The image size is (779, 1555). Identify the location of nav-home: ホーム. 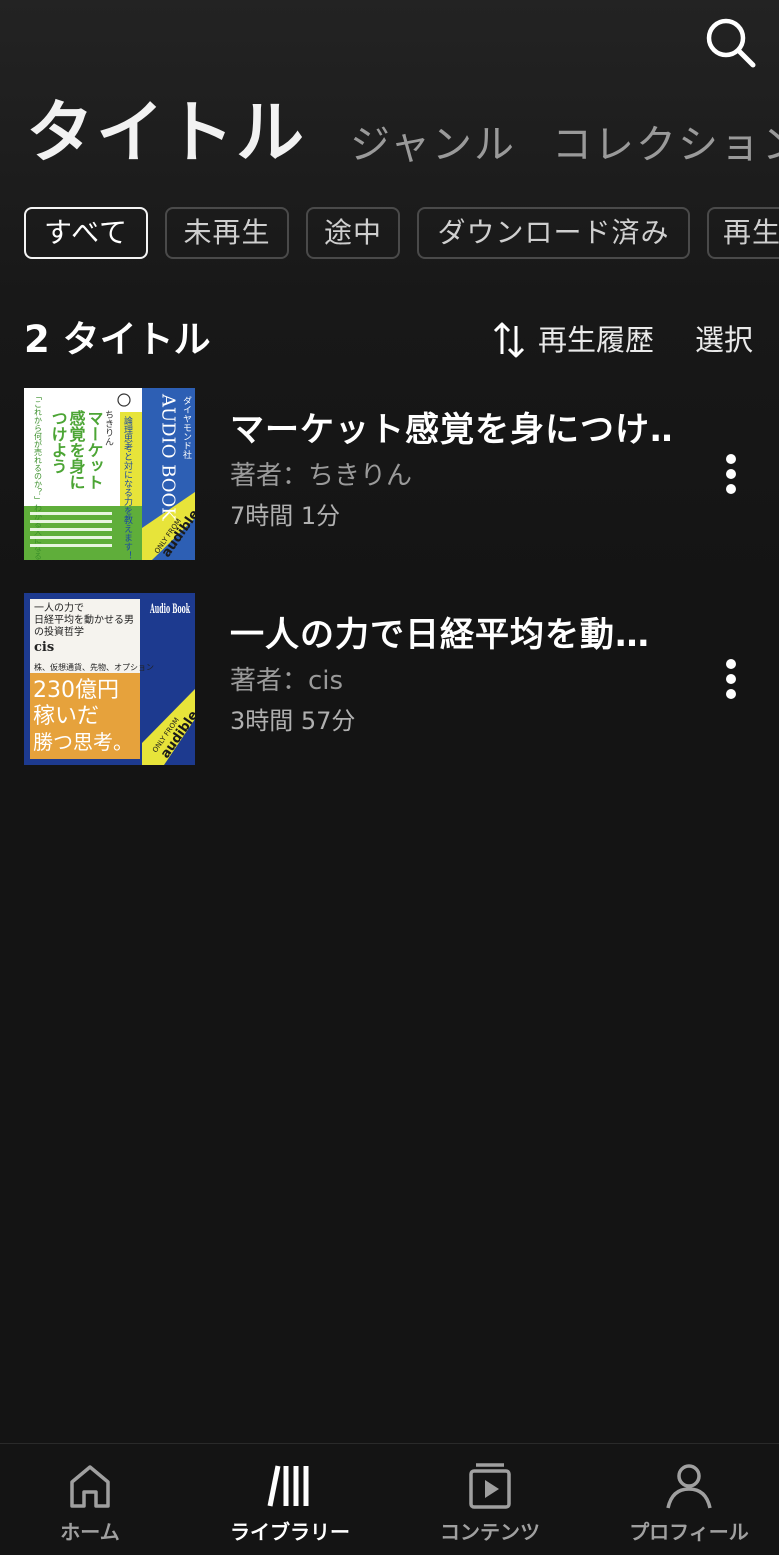
(90, 1506).